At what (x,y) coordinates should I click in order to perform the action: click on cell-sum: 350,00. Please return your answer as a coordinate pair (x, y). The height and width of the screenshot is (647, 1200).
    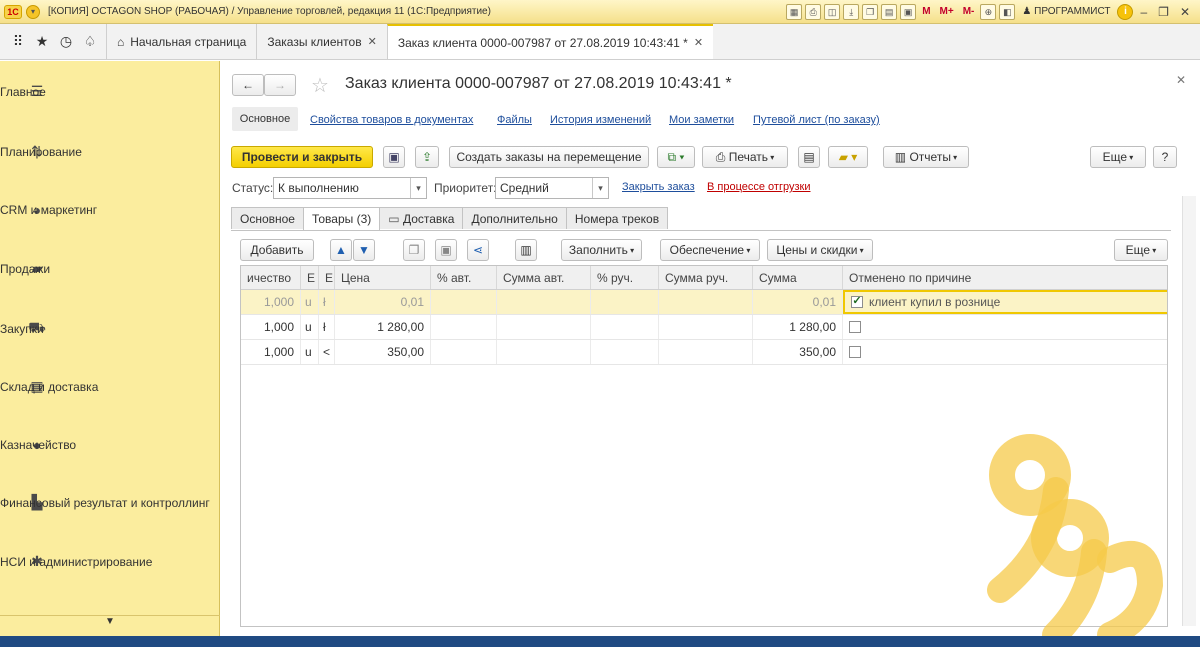
    Looking at the image, I should click on (798, 352).